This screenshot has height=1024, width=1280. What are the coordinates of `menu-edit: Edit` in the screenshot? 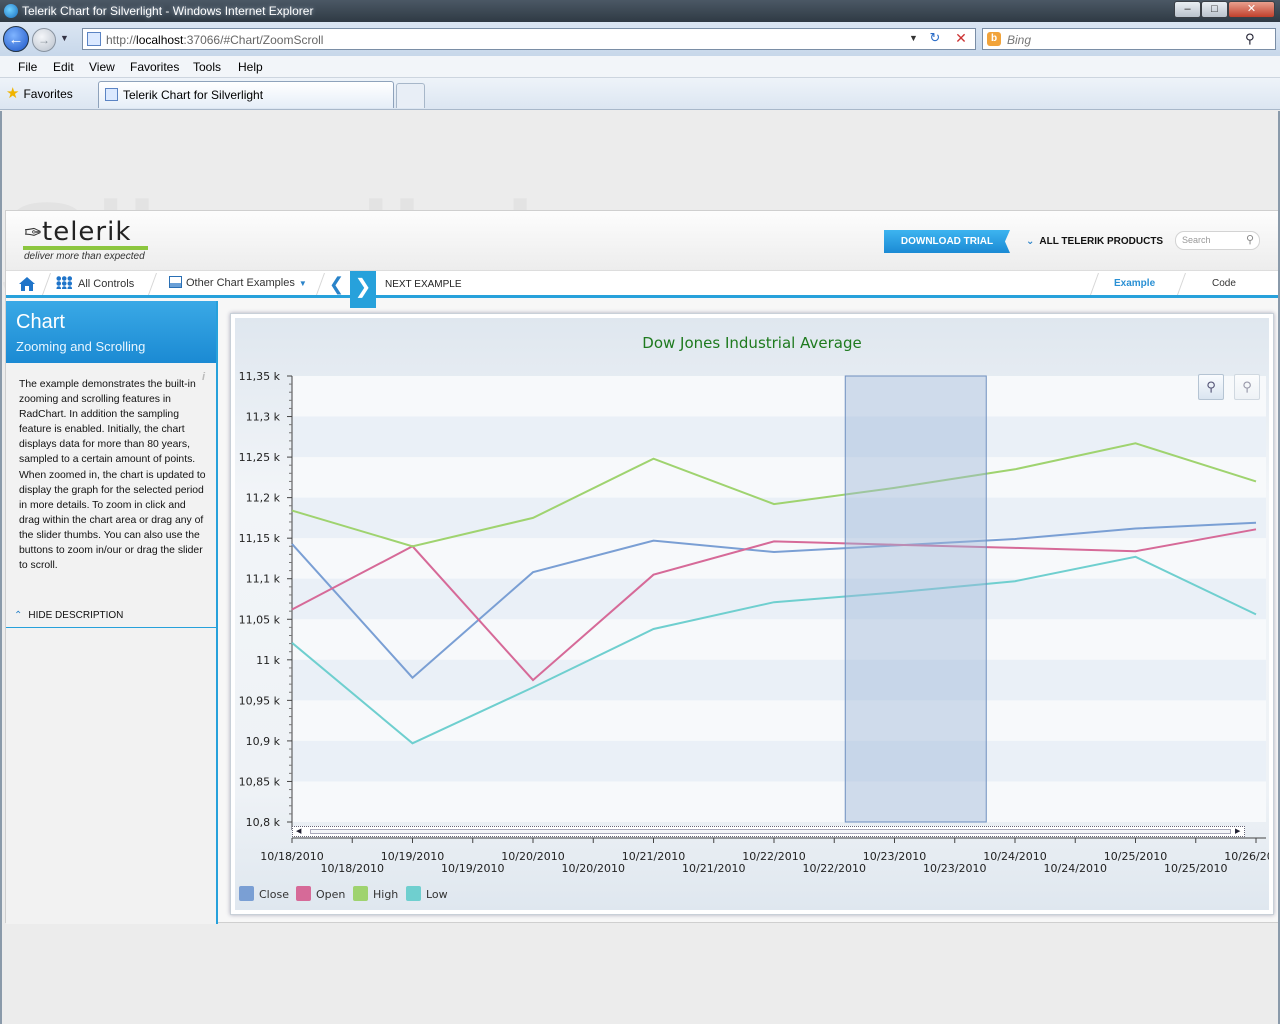 It's located at (63, 67).